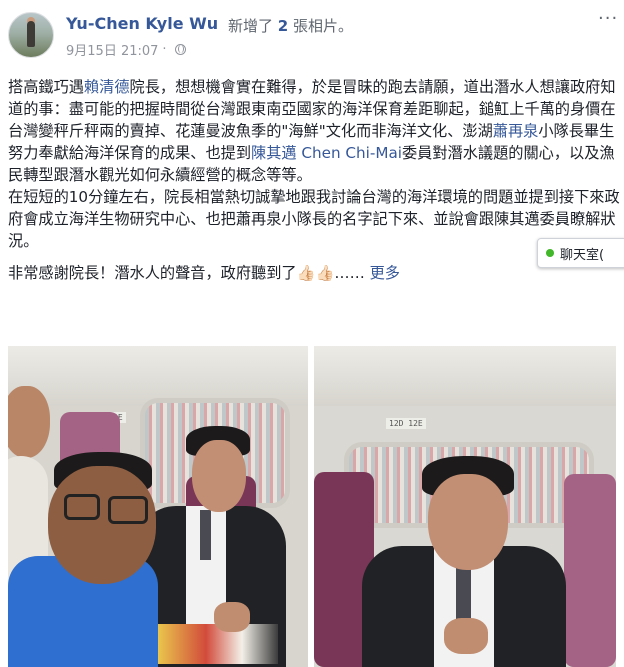 Image resolution: width=624 pixels, height=667 pixels. I want to click on author-name: Yu-Chen Kyle Wu, so click(142, 23).